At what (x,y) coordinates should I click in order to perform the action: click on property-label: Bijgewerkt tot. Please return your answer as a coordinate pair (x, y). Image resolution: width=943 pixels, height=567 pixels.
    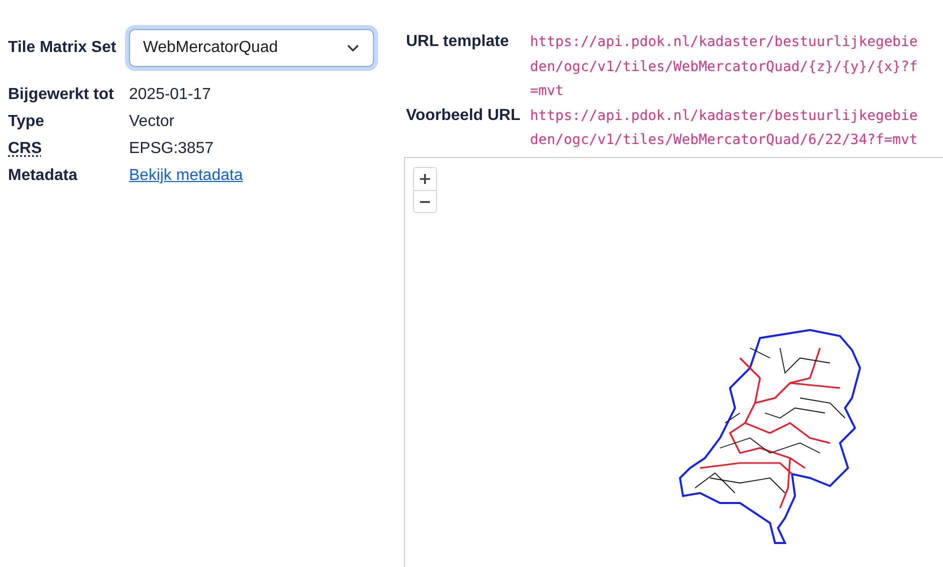
    Looking at the image, I should click on (61, 94).